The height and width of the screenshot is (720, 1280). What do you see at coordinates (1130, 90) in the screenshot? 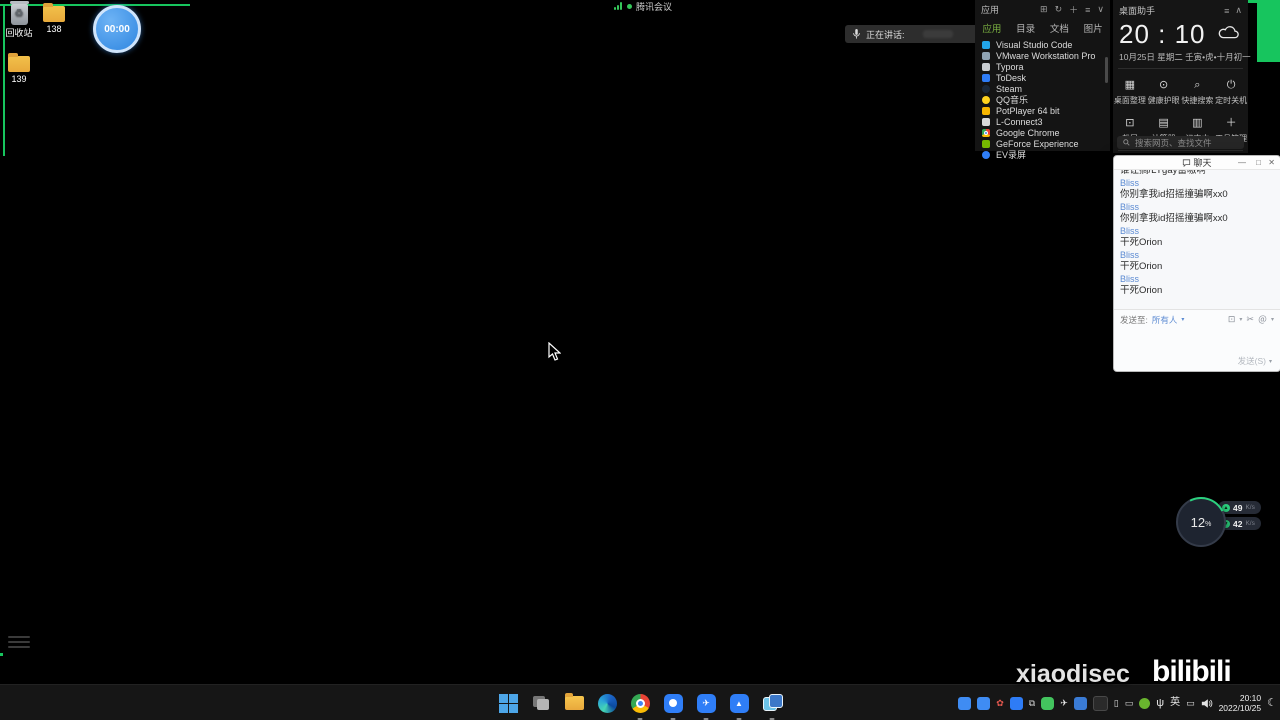
I see `action-desktop-organize: ▦ 桌面整理` at bounding box center [1130, 90].